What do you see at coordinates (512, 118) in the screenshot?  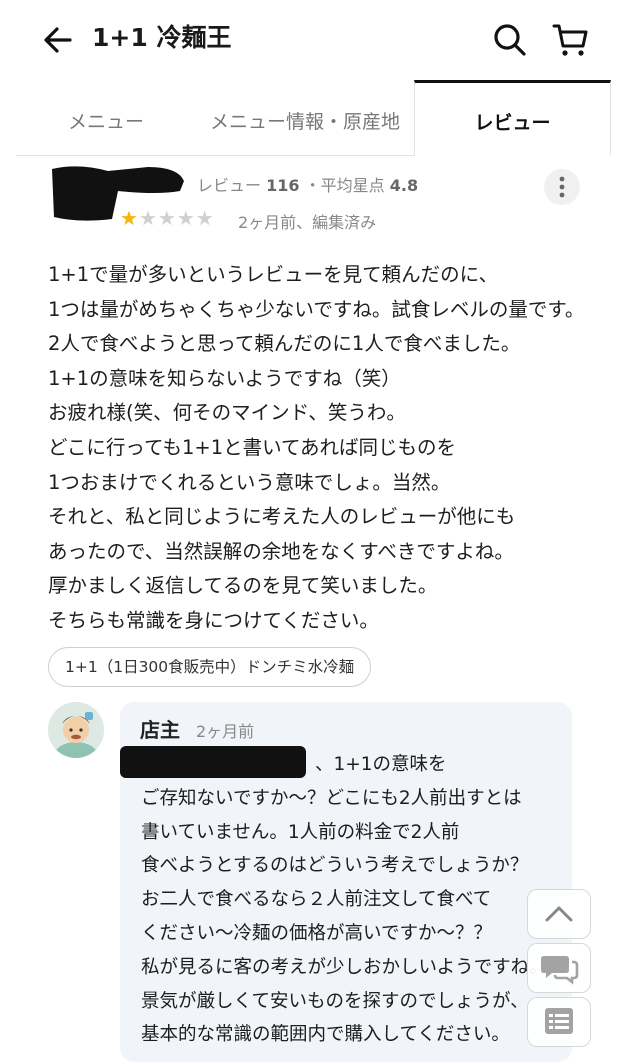 I see `tab-review: レビュー` at bounding box center [512, 118].